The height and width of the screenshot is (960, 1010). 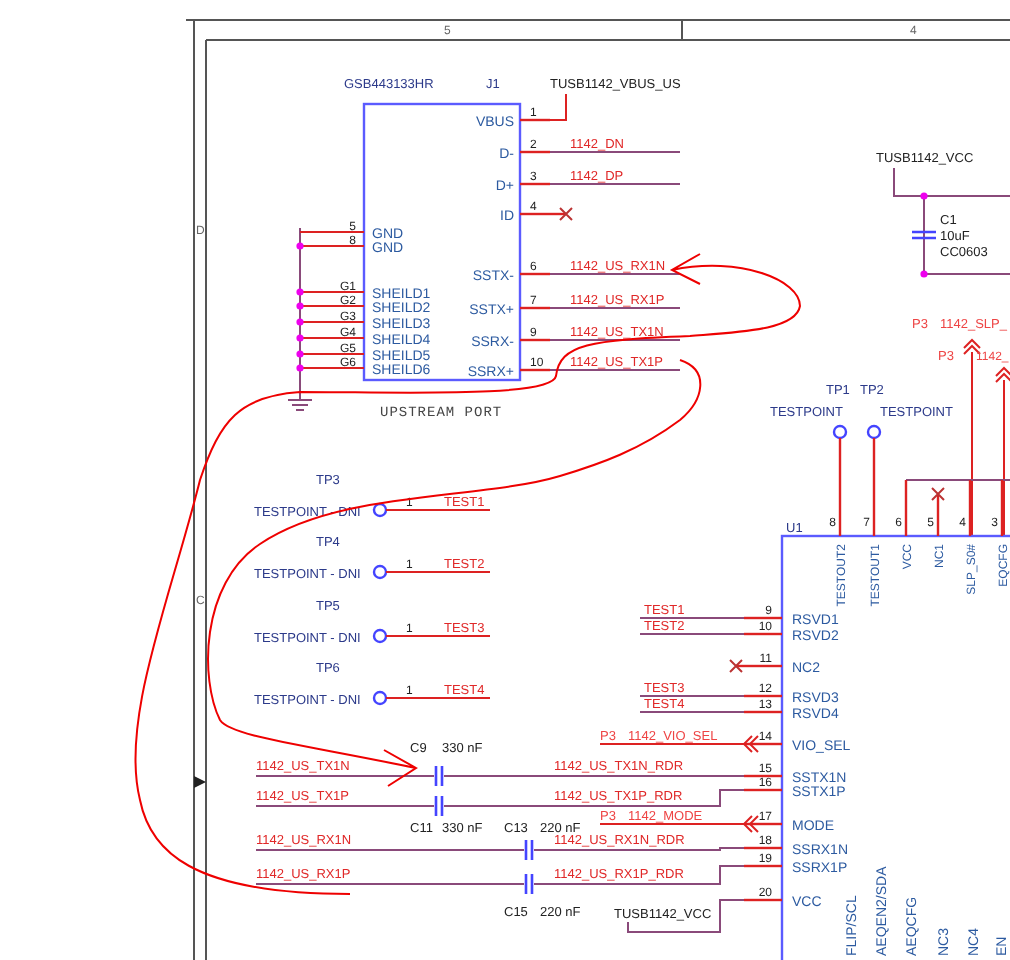 What do you see at coordinates (300, 405) in the screenshot?
I see `ground-icon` at bounding box center [300, 405].